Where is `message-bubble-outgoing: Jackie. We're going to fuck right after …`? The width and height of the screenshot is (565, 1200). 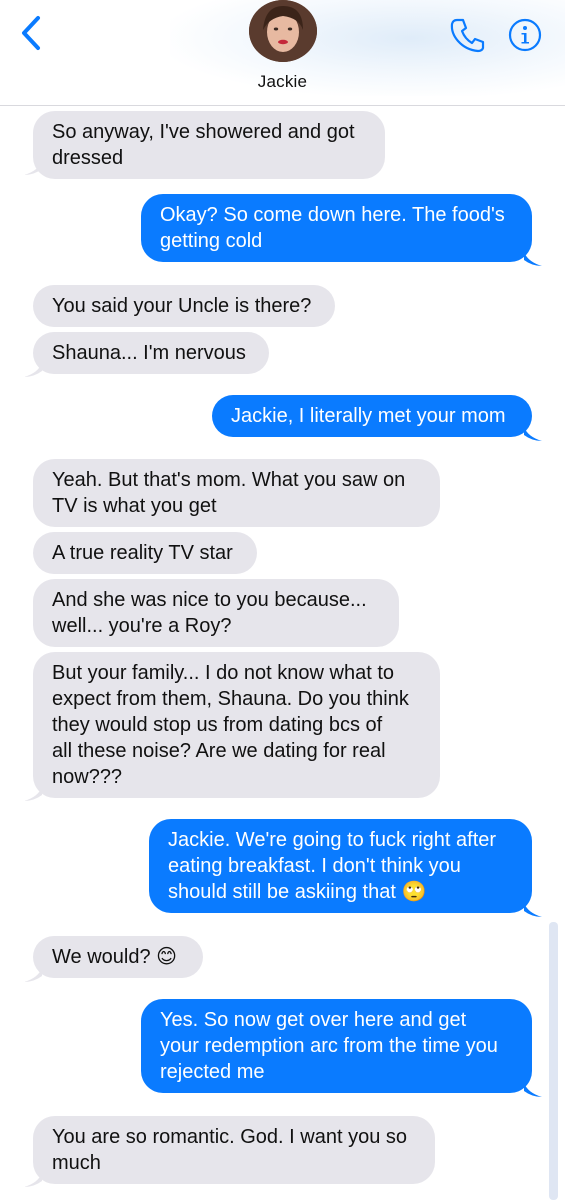
message-bubble-outgoing: Jackie. We're going to fuck right after … is located at coordinates (340, 866).